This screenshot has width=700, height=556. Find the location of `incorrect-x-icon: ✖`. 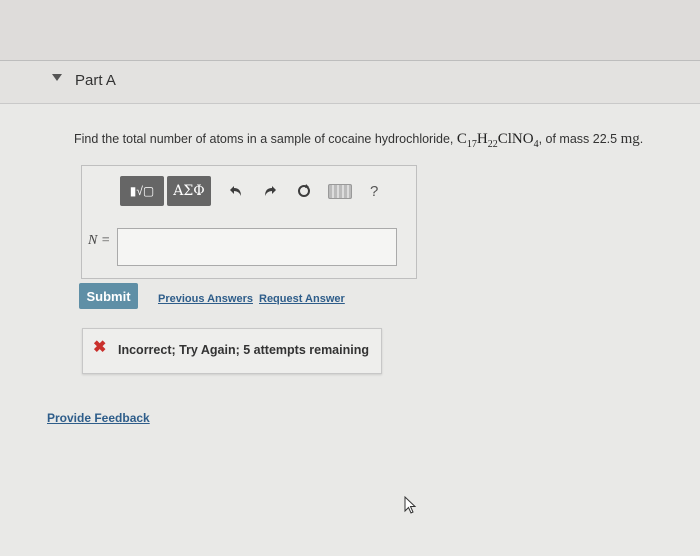

incorrect-x-icon: ✖ is located at coordinates (100, 347).